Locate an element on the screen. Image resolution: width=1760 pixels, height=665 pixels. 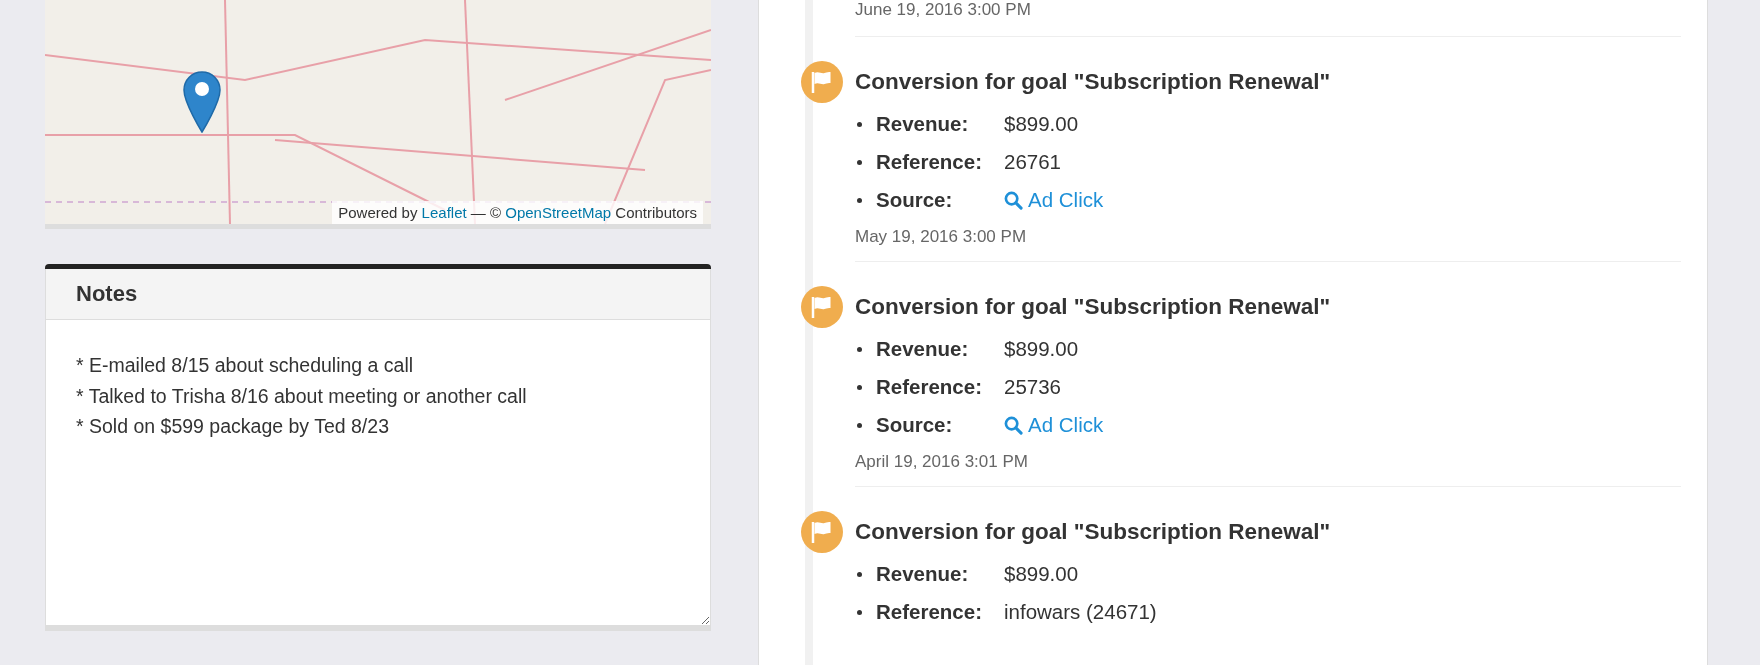
notes-title: Notes is located at coordinates (107, 294).